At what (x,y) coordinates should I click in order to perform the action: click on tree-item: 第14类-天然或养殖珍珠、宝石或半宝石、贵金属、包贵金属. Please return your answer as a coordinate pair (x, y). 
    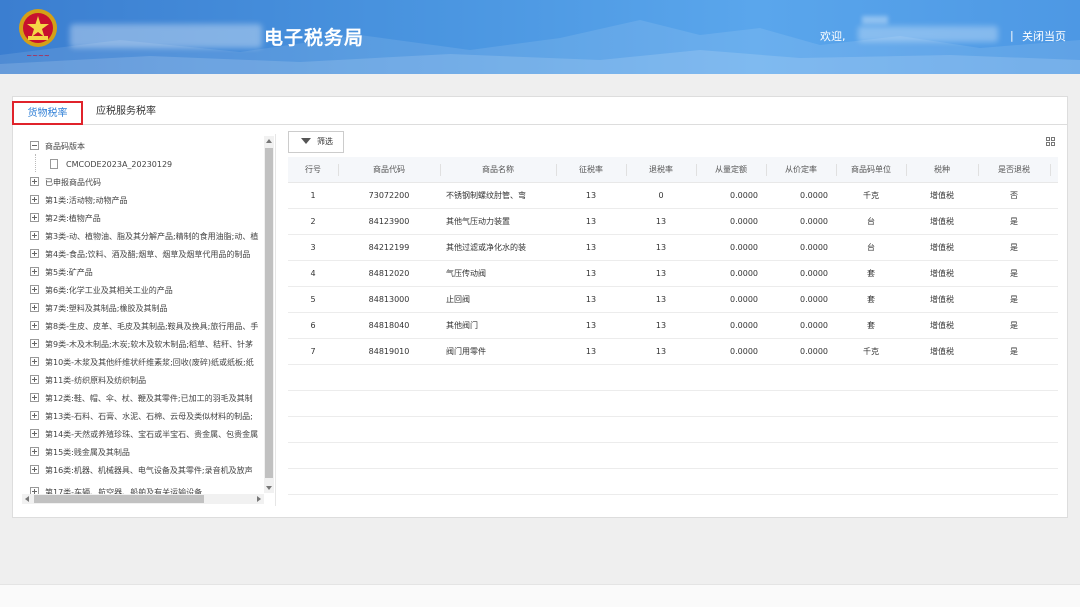
    Looking at the image, I should click on (144, 435).